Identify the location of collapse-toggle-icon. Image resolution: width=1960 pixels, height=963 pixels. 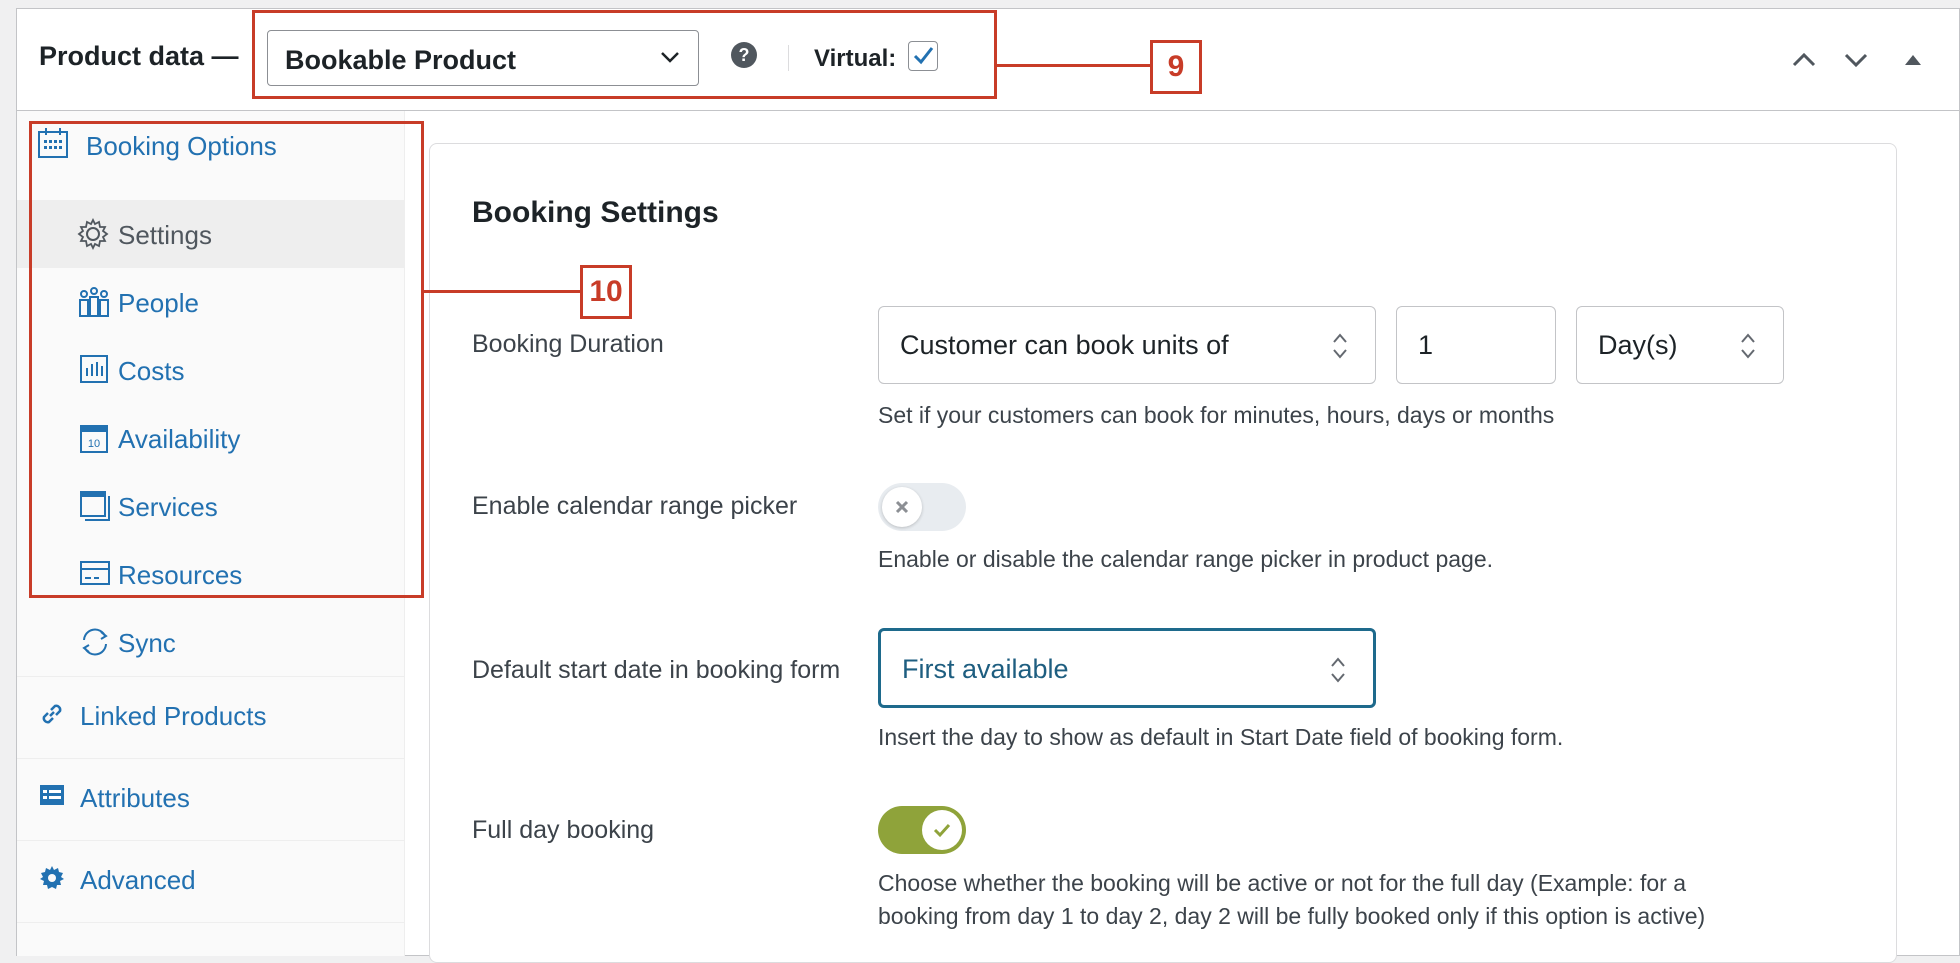
(1913, 59).